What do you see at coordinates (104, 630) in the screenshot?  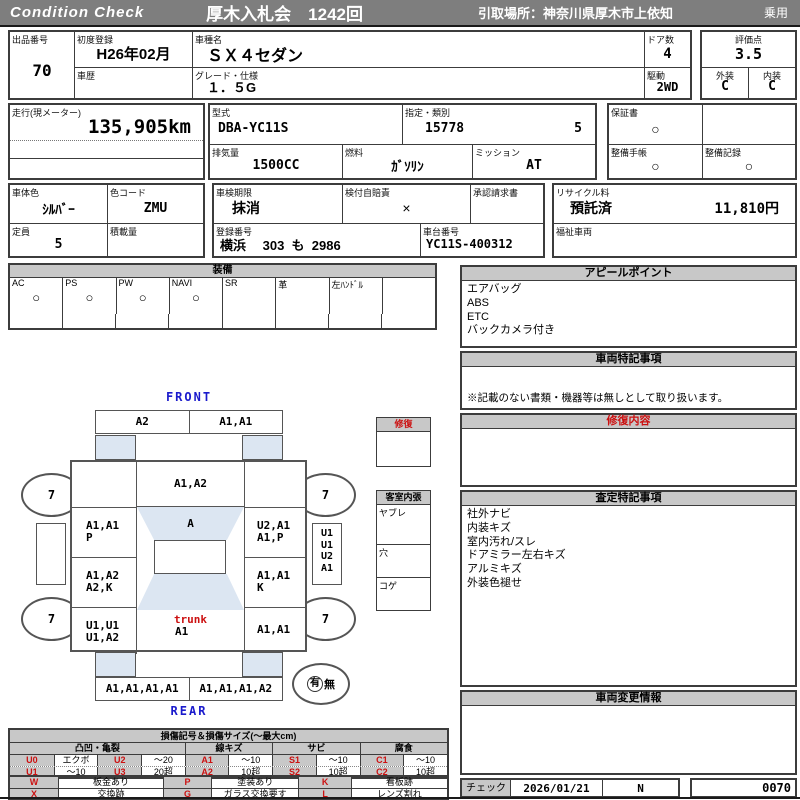 I see `left-rear-fender: U1,U1 U1,A2` at bounding box center [104, 630].